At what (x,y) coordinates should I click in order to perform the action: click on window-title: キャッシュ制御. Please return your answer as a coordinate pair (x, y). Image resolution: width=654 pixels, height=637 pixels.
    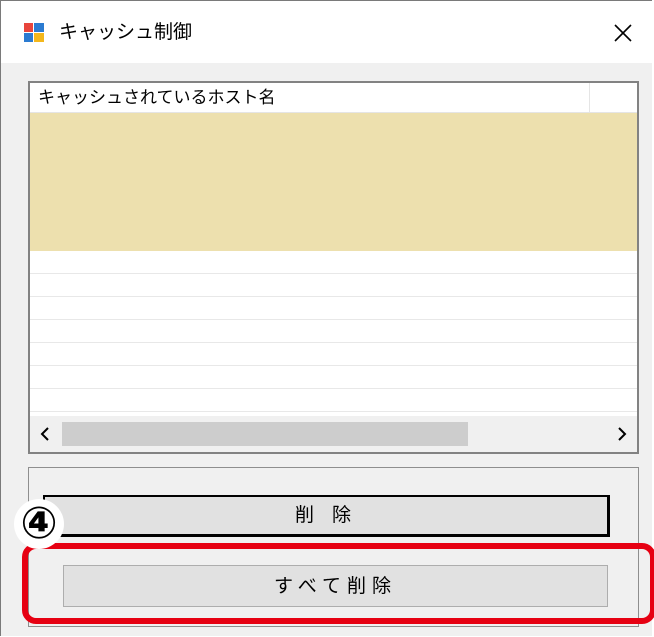
    Looking at the image, I should click on (126, 32).